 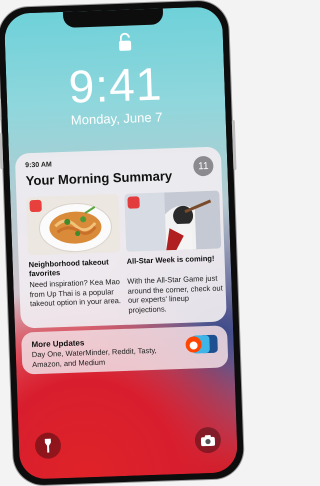 What do you see at coordinates (58, 344) in the screenshot?
I see `more-updates-title: More Updates` at bounding box center [58, 344].